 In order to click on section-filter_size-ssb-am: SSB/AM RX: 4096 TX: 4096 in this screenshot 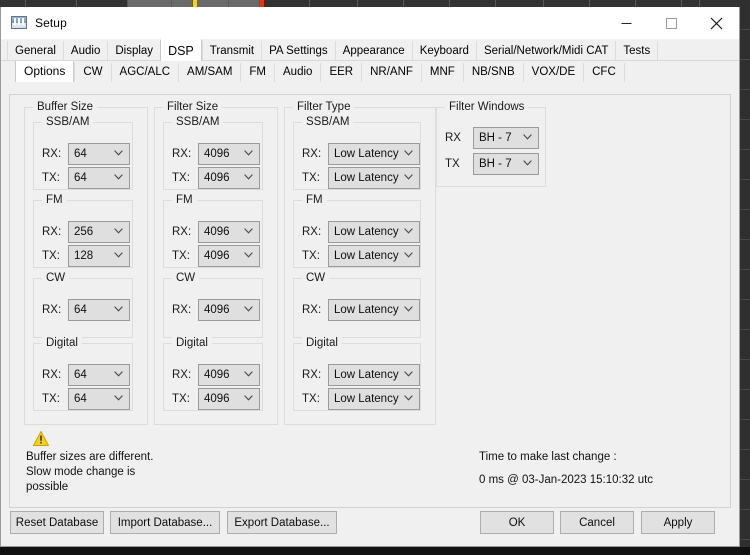, I will do `click(213, 153)`.